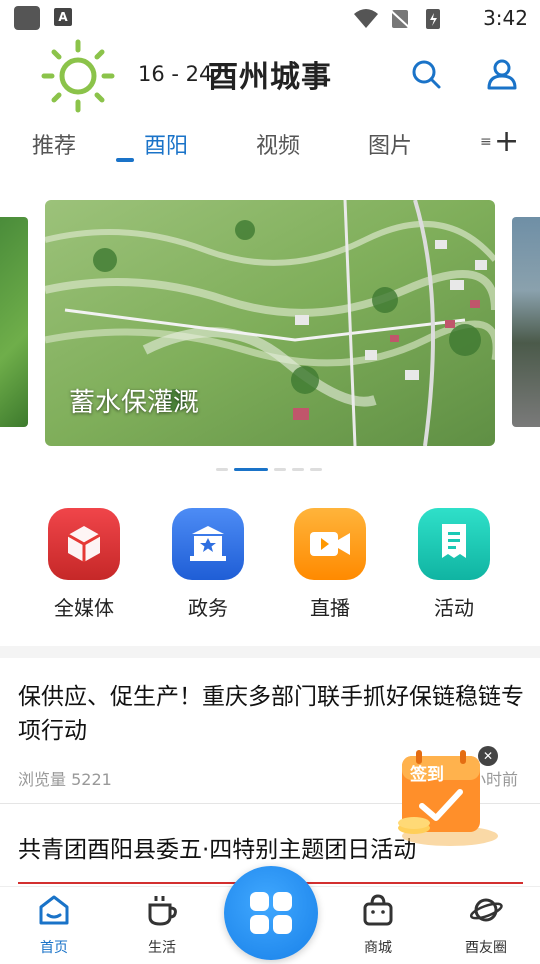 The image size is (540, 964). What do you see at coordinates (278, 144) in the screenshot?
I see `tab-video: 视频` at bounding box center [278, 144].